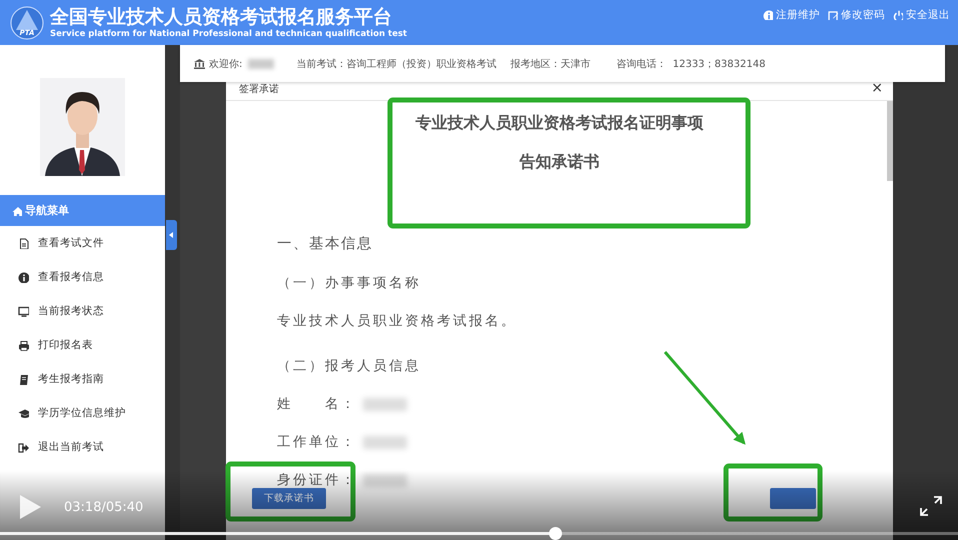  Describe the element at coordinates (82, 413) in the screenshot. I see `menu-item: 学历学位信息维护` at that location.